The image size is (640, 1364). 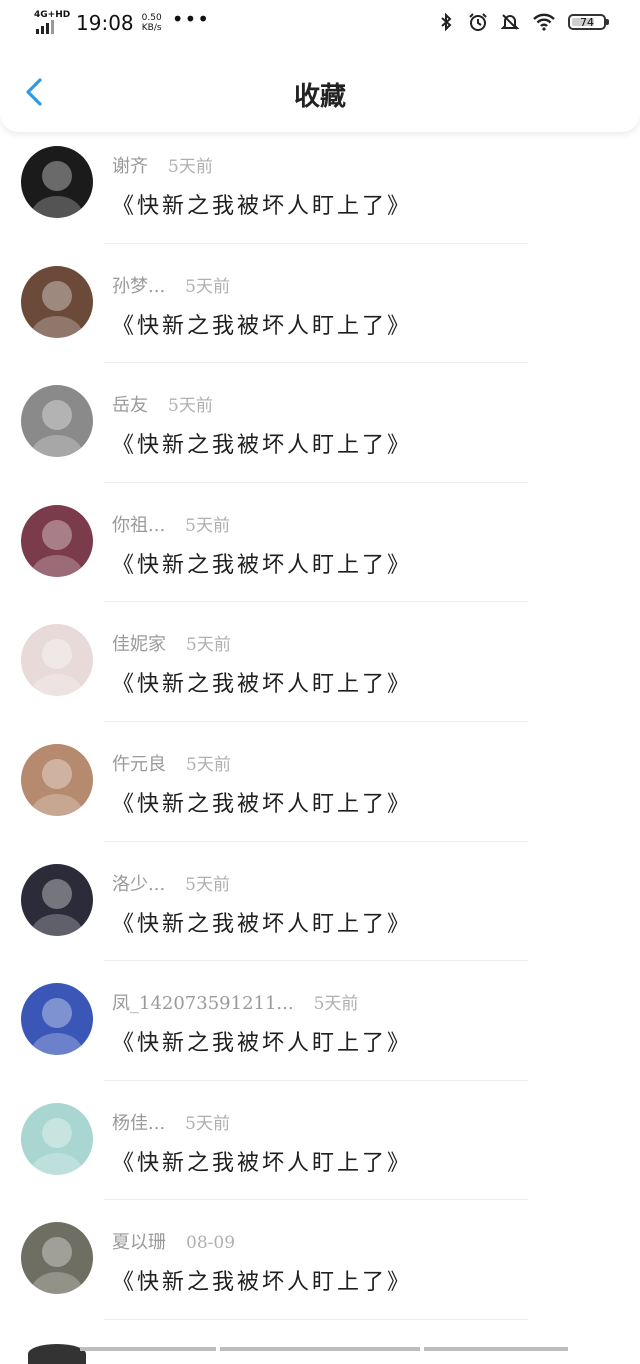 I want to click on item-meta: 凤_142073591211... 5天前, so click(x=235, y=1002).